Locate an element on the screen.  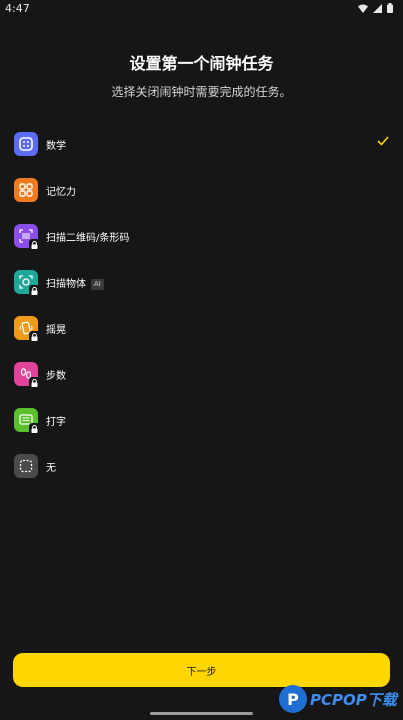
task-item-math: 数学 is located at coordinates (201, 144).